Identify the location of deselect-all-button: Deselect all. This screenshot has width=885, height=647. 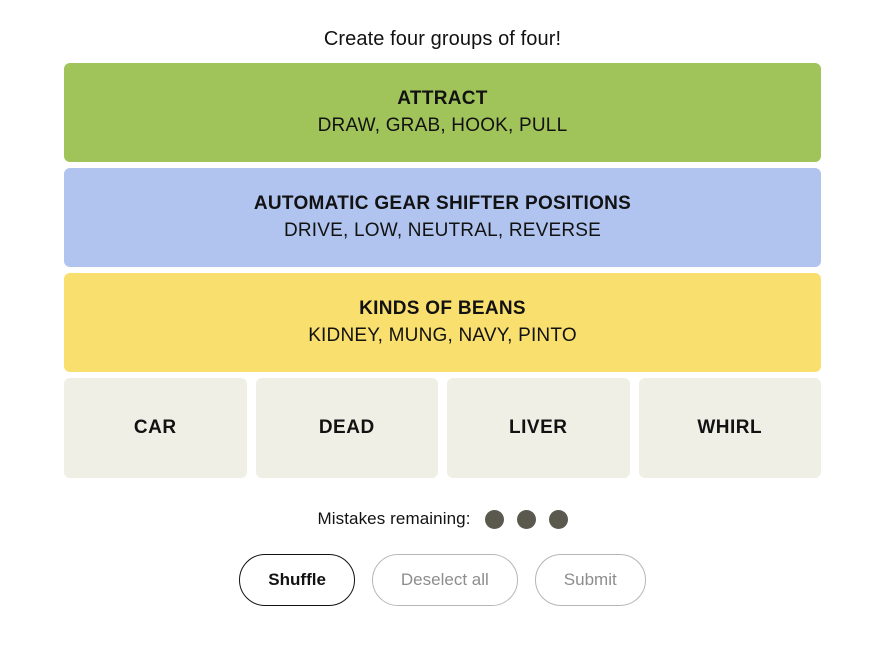
(444, 580).